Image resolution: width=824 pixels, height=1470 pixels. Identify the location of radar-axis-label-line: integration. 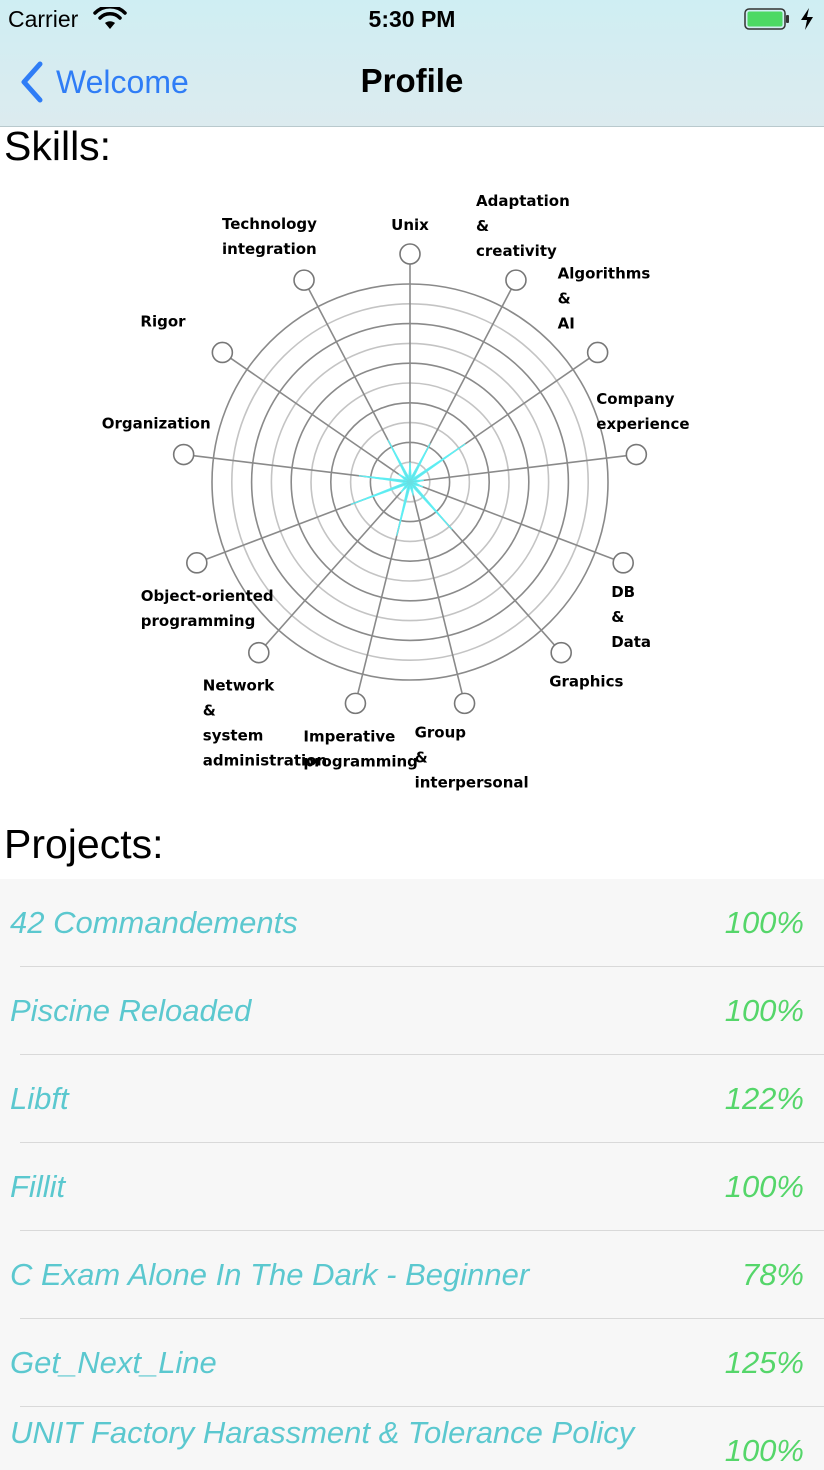
(269, 249).